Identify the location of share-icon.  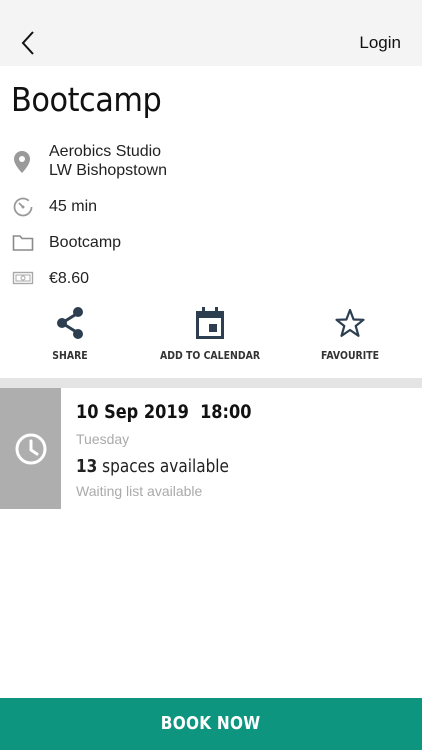
(70, 323).